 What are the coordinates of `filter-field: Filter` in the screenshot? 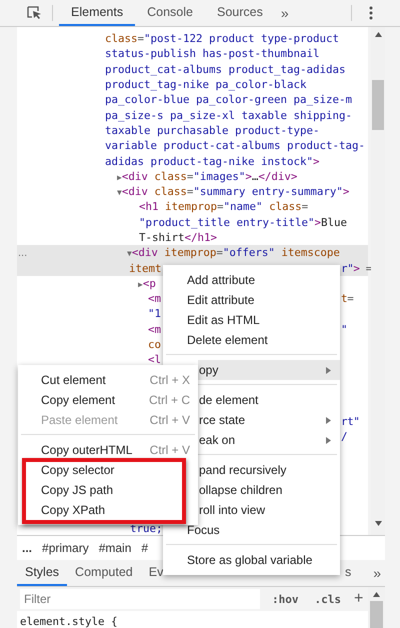 It's located at (140, 599).